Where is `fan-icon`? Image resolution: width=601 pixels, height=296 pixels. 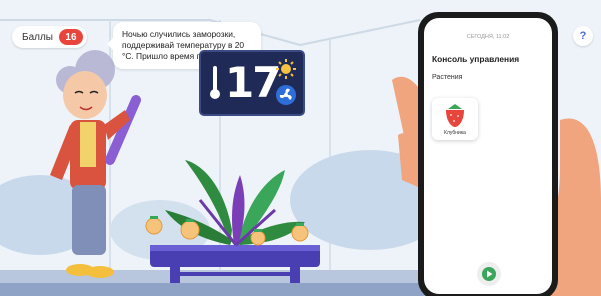 fan-icon is located at coordinates (286, 95).